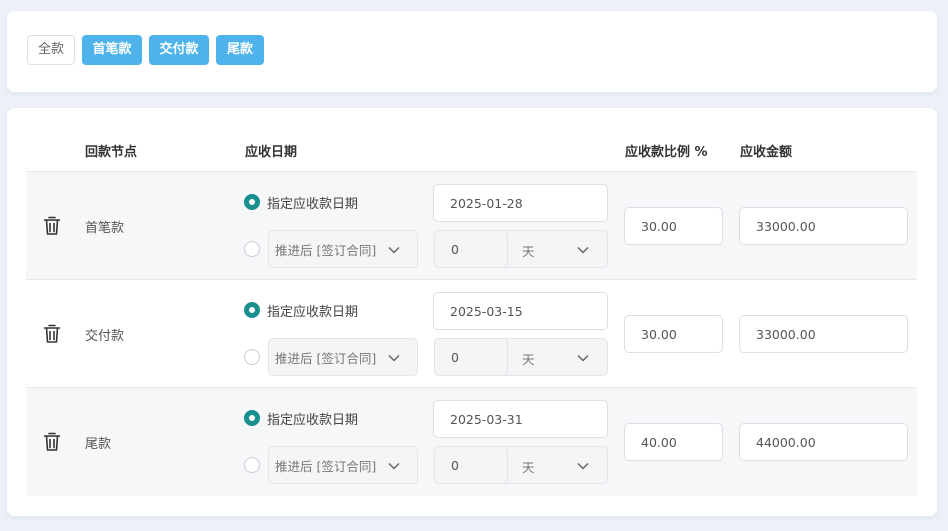 This screenshot has width=948, height=531. I want to click on due-date-input: 2025-03-31, so click(520, 419).